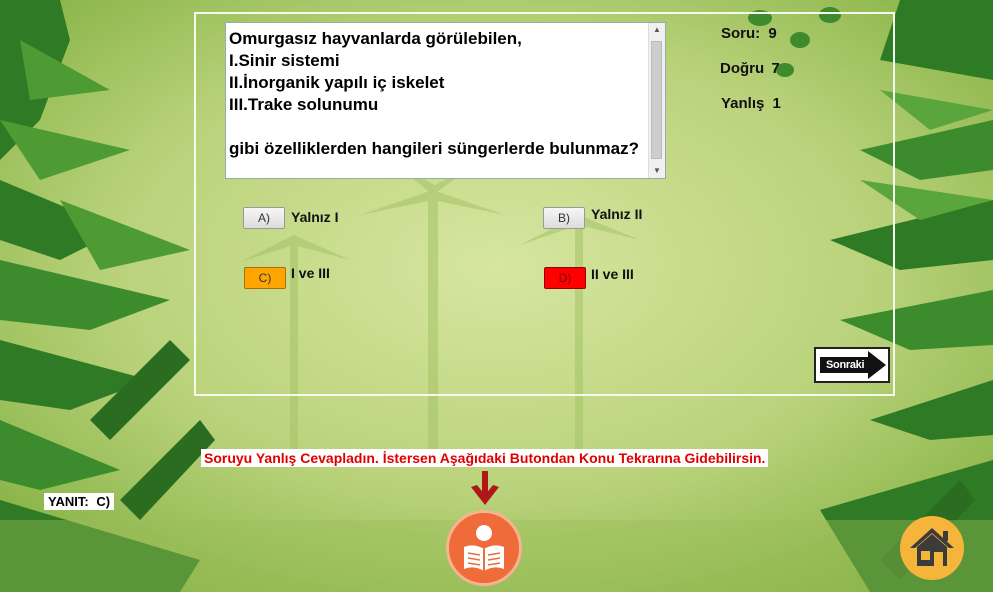  Describe the element at coordinates (310, 273) in the screenshot. I see `option-c-label: I ve III` at that location.